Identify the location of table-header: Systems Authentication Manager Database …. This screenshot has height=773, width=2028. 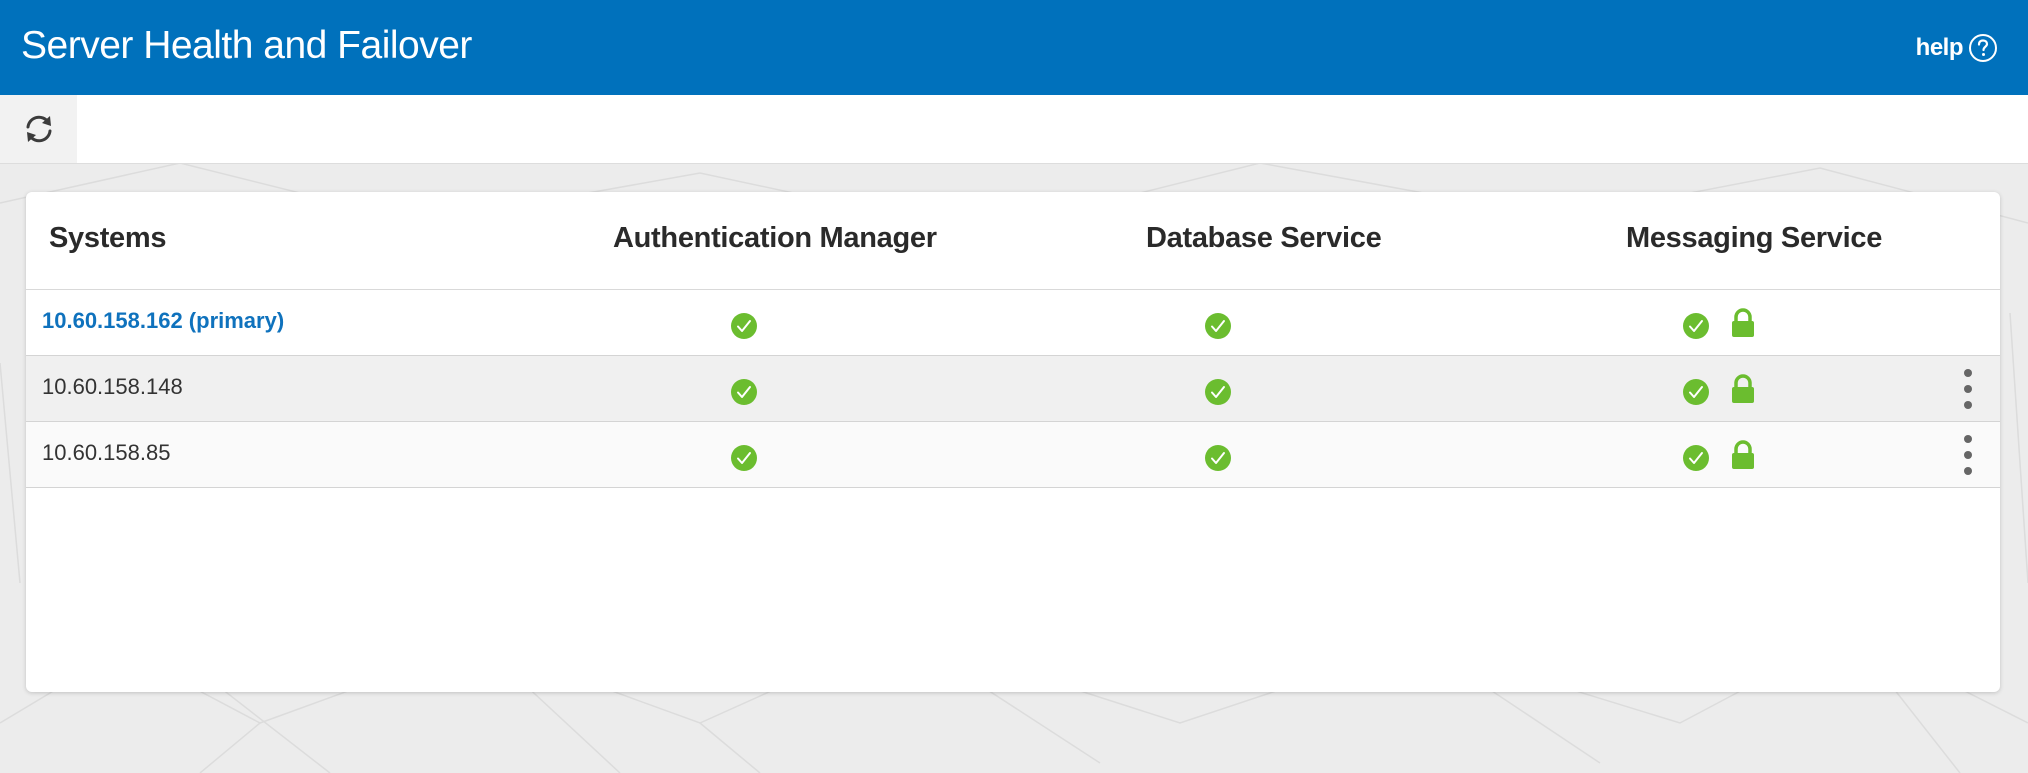
(1013, 241).